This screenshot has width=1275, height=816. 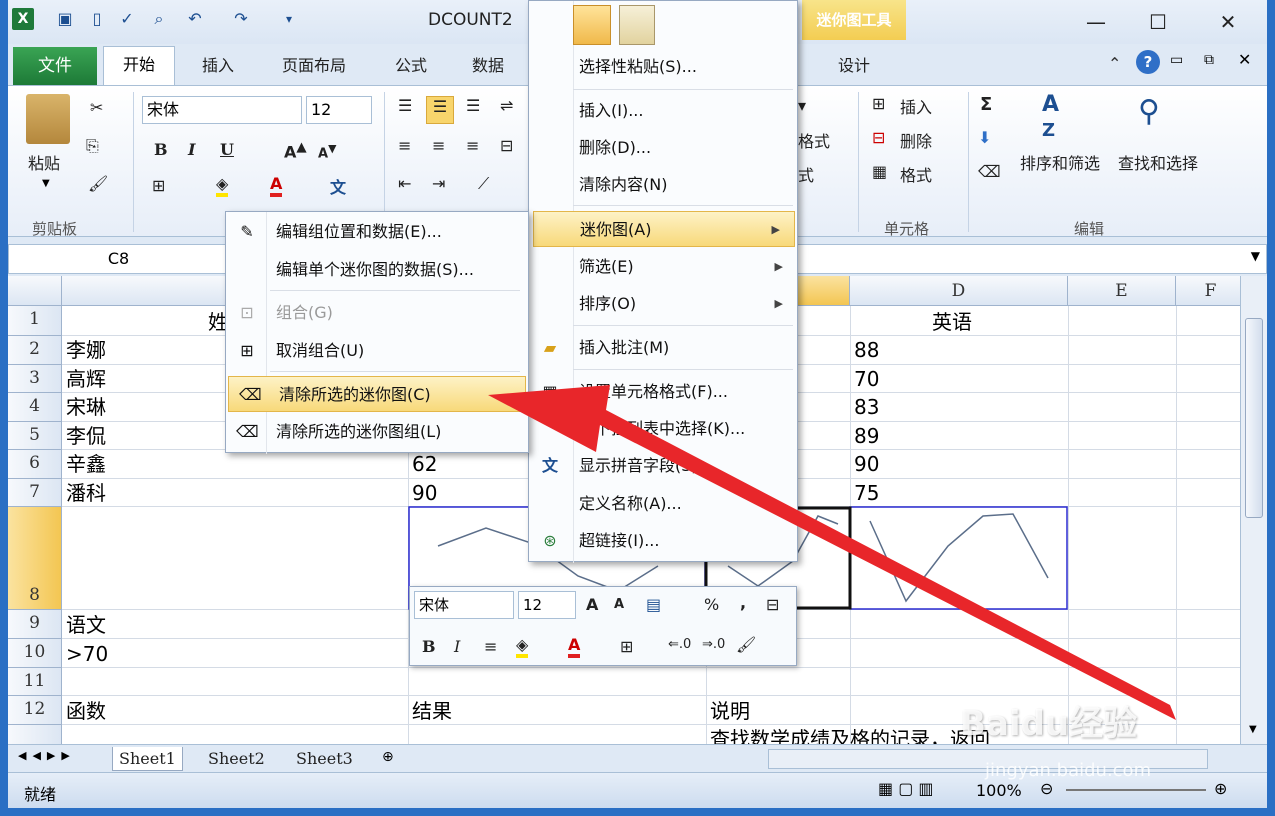 I want to click on expand-formula-icon: ▼, so click(x=1255, y=256).